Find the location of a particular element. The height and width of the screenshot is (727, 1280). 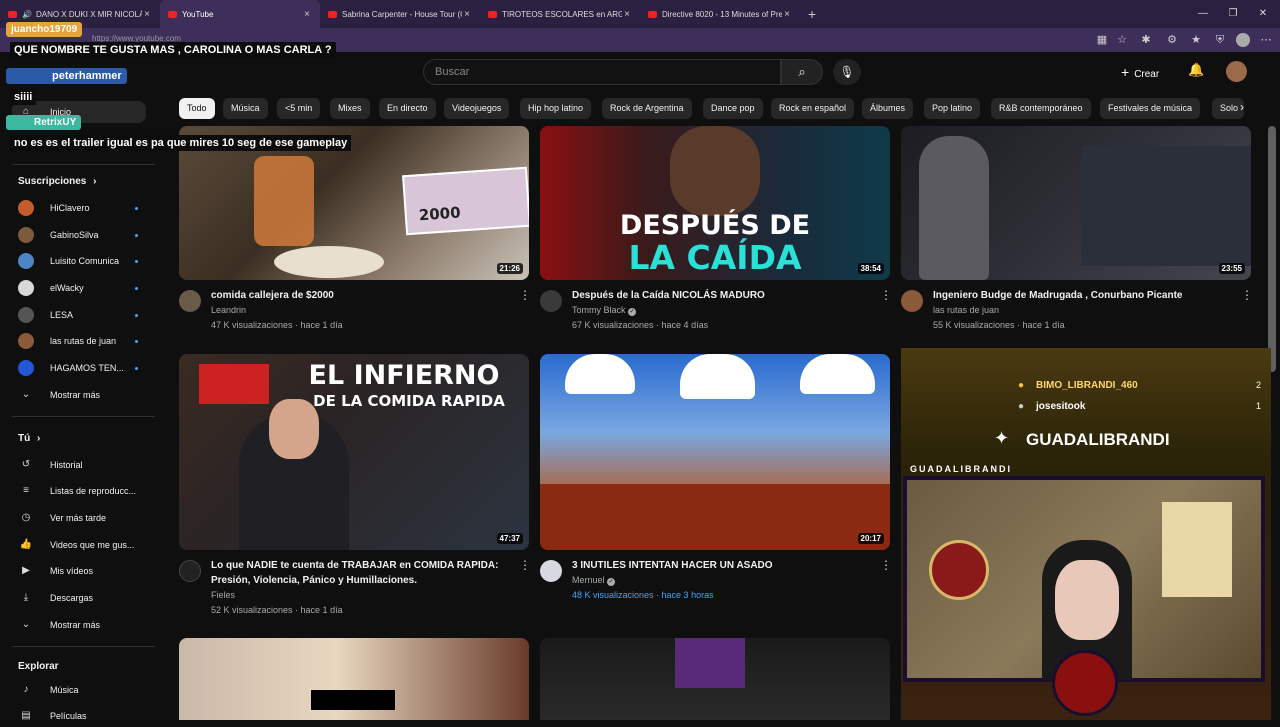

channel-name: Fieles is located at coordinates (223, 595).